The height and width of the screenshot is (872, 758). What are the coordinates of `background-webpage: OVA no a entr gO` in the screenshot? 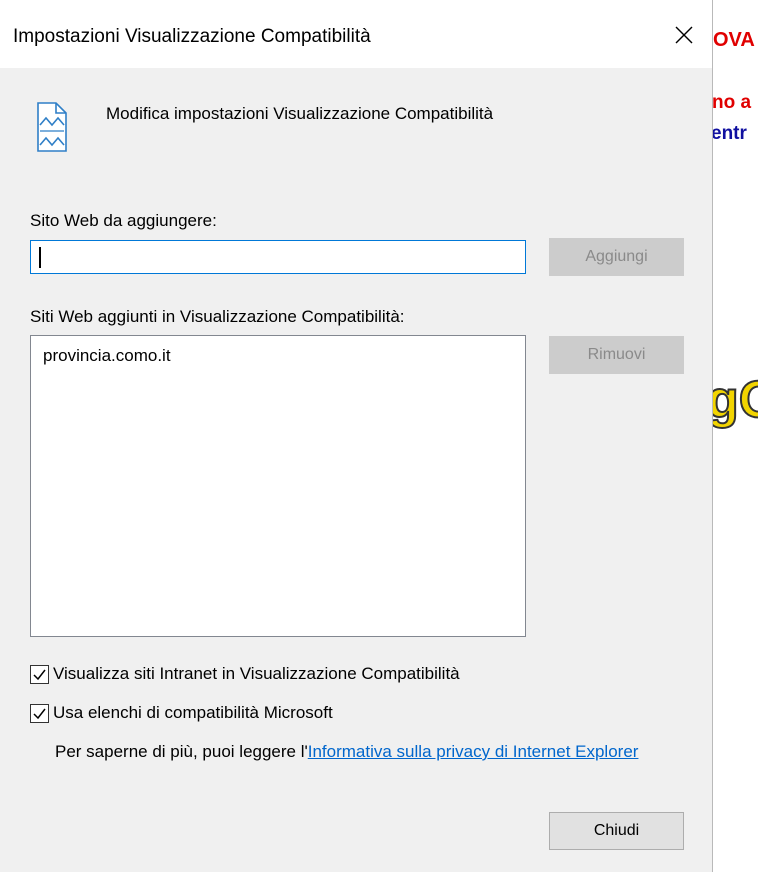 It's located at (735, 436).